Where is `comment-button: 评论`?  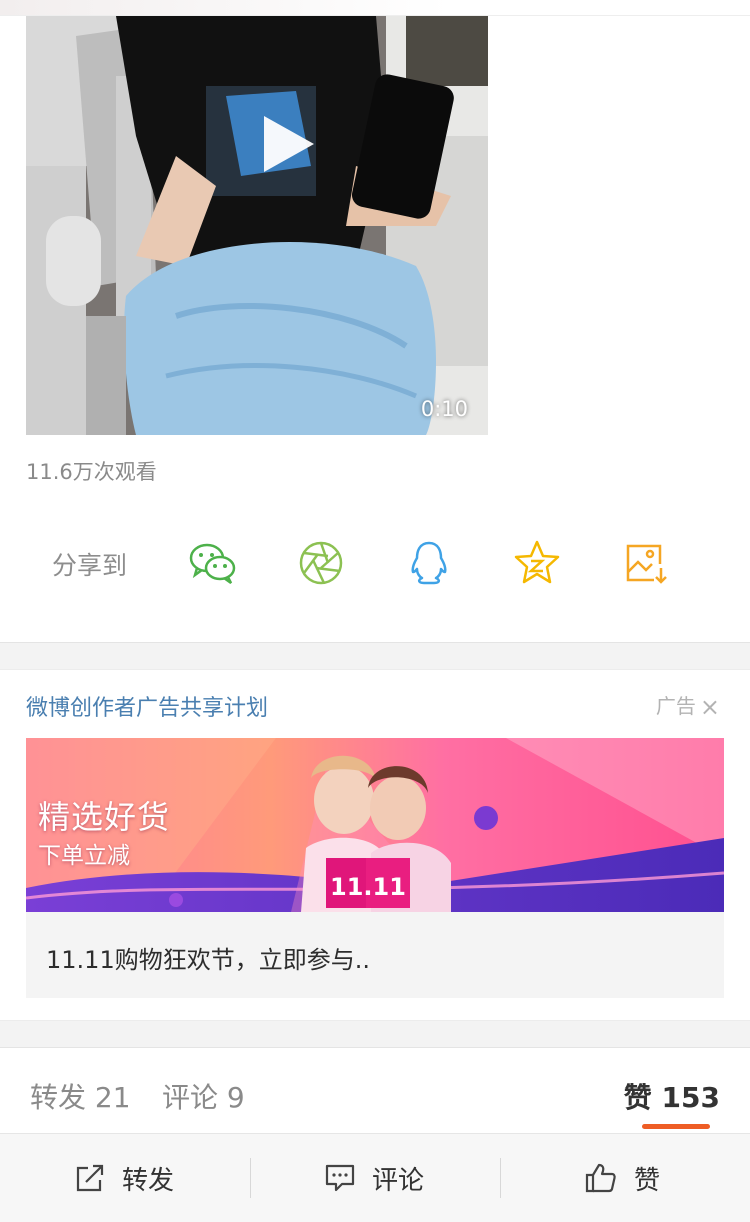 comment-button: 评论 is located at coordinates (374, 1178).